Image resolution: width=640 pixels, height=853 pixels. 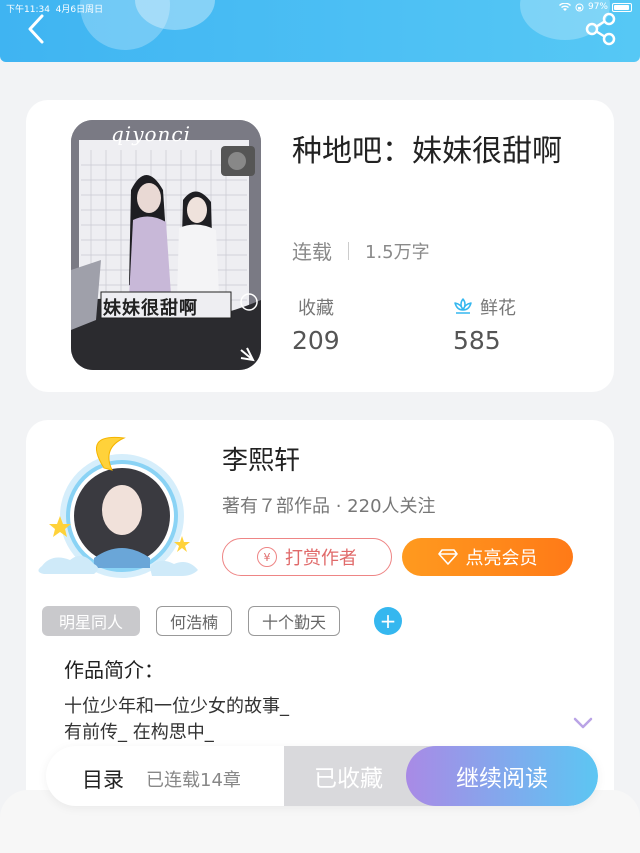 What do you see at coordinates (193, 780) in the screenshot?
I see `serial-chapters: 已连载14章` at bounding box center [193, 780].